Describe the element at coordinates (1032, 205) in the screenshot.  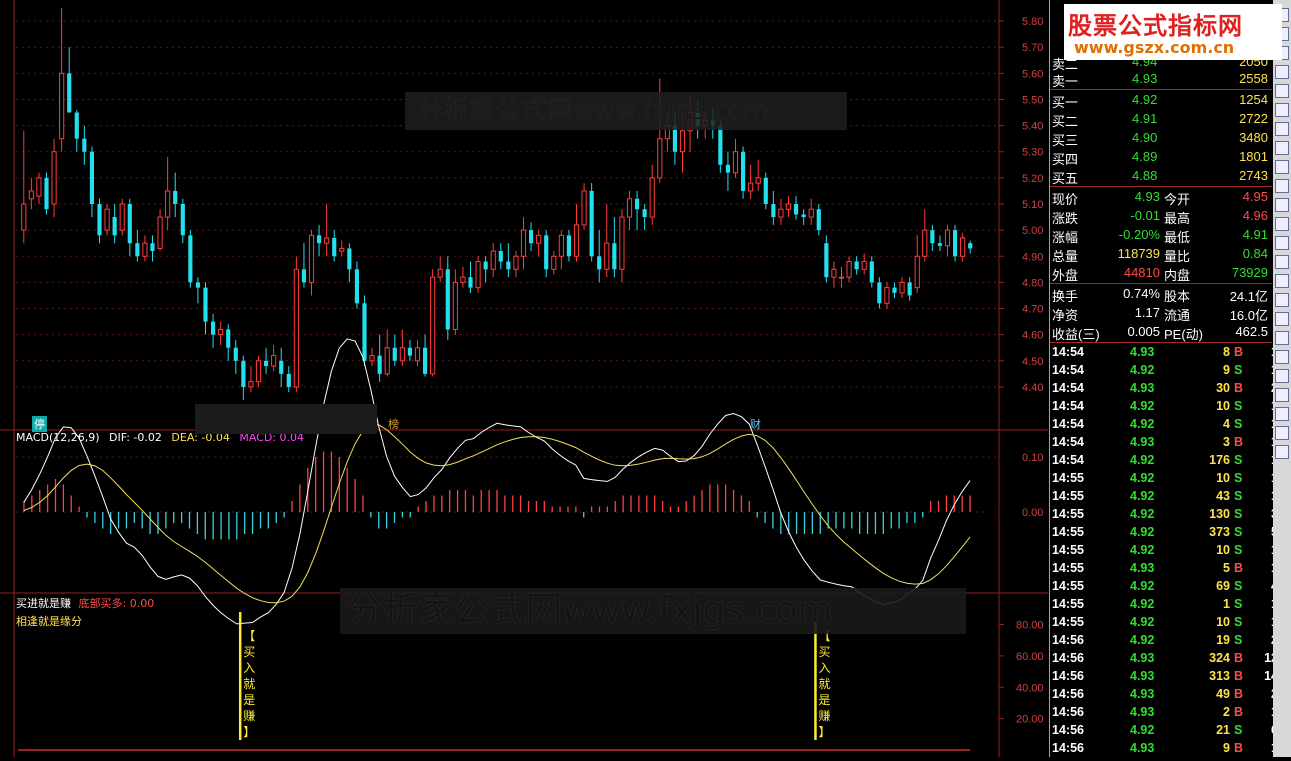
I see `price-label: 5.10` at that location.